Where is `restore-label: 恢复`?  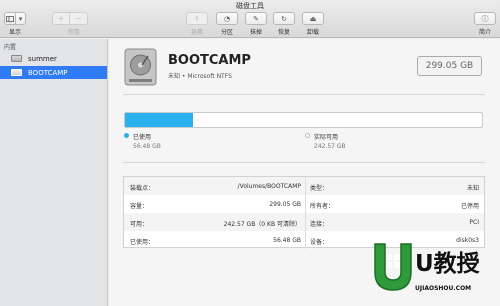
restore-label: 恢复 is located at coordinates (283, 32).